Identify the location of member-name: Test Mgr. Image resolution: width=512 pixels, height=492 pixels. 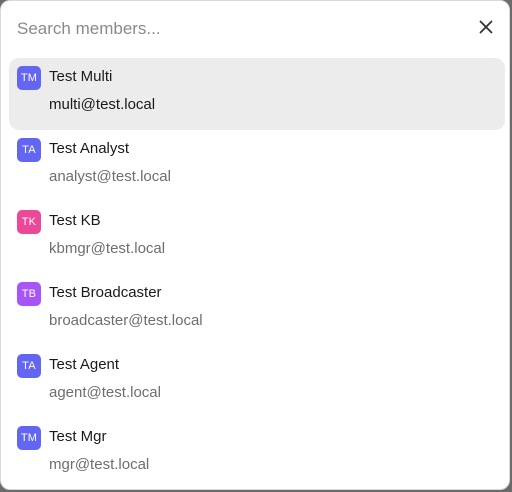
(78, 436).